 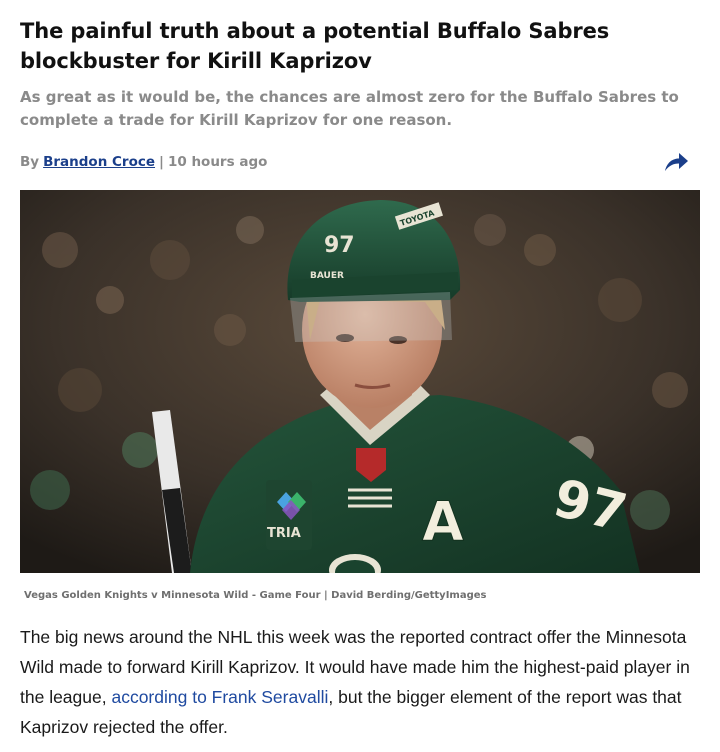 I want to click on share-arrow-icon, so click(x=676, y=162).